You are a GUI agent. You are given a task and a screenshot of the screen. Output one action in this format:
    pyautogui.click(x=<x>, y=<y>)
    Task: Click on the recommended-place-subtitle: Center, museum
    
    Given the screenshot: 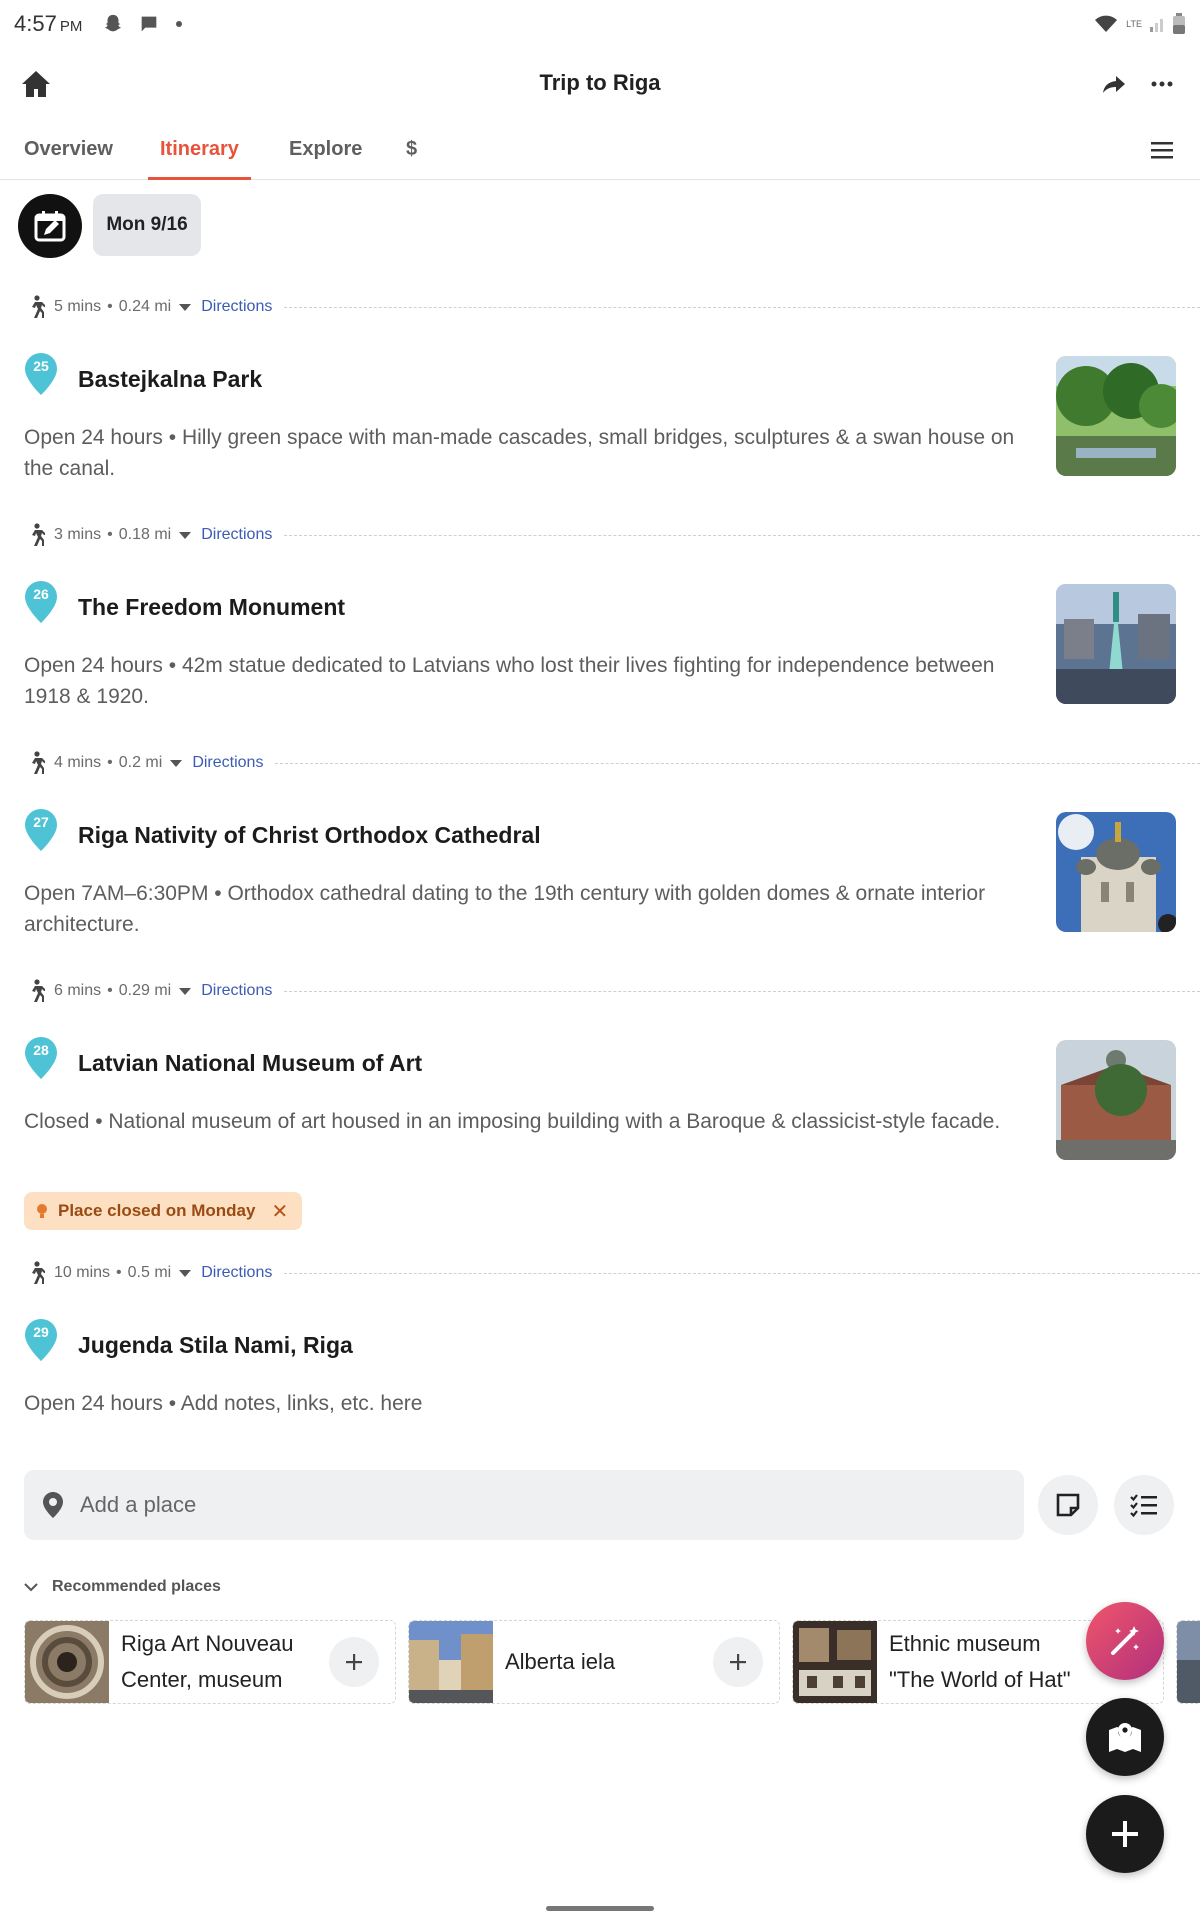 What is the action you would take?
    pyautogui.click(x=202, y=1679)
    